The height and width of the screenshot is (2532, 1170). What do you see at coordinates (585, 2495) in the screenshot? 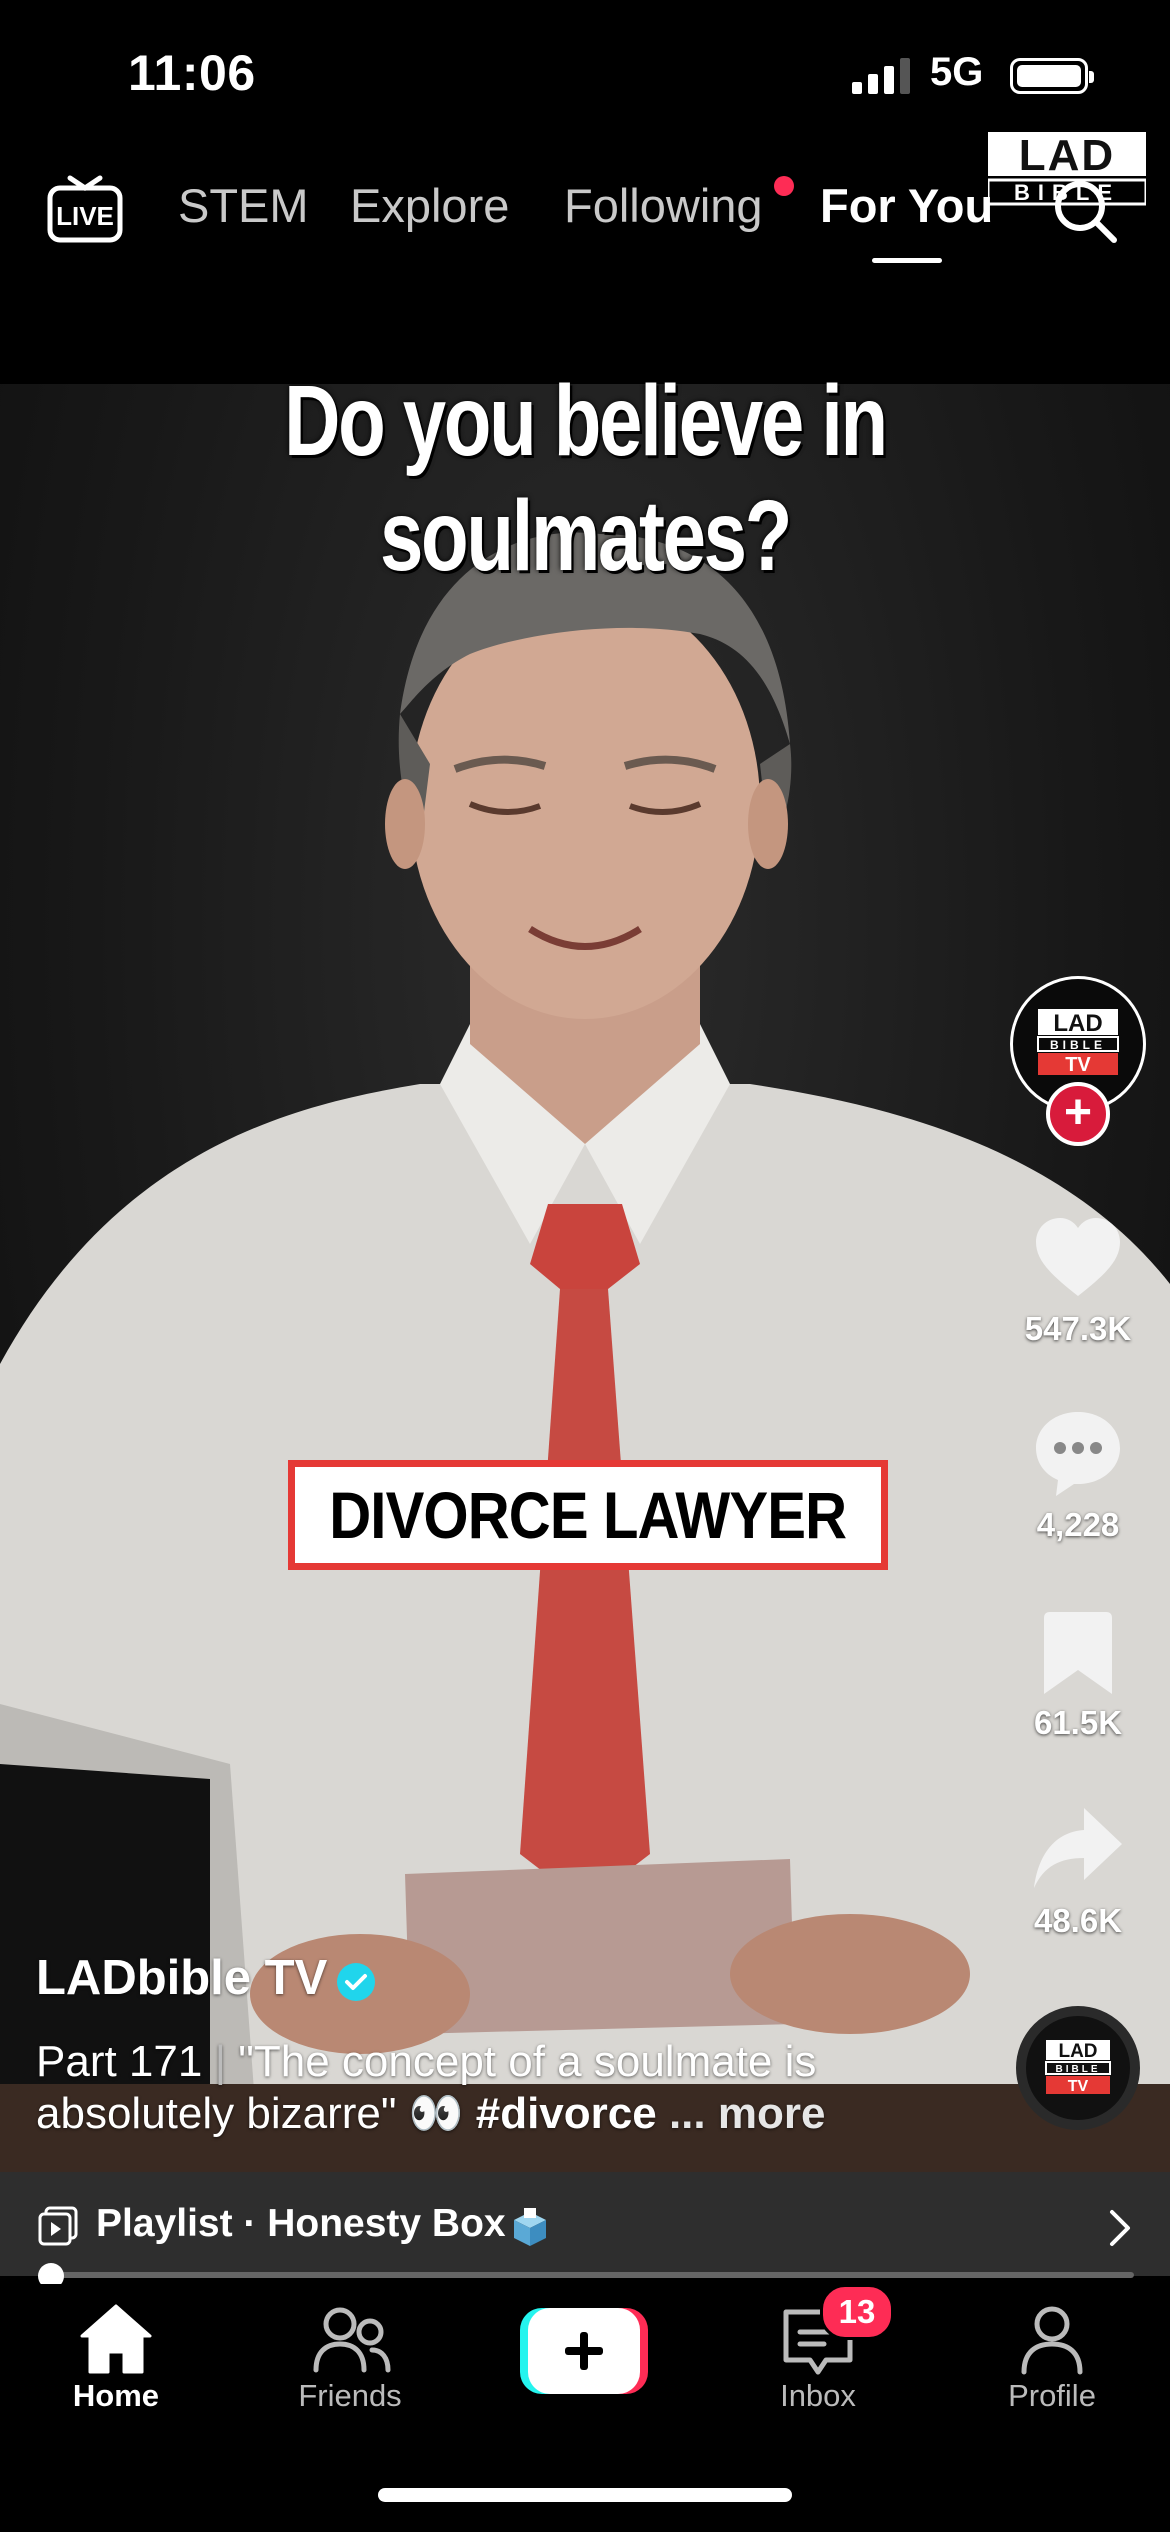
I see `home-indicator` at bounding box center [585, 2495].